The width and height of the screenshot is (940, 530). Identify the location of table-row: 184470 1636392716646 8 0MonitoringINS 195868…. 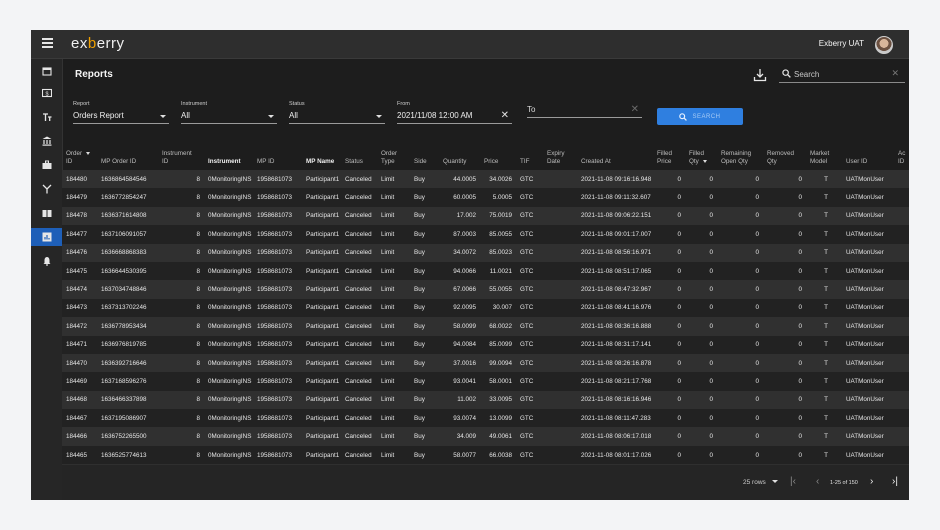
(485, 363).